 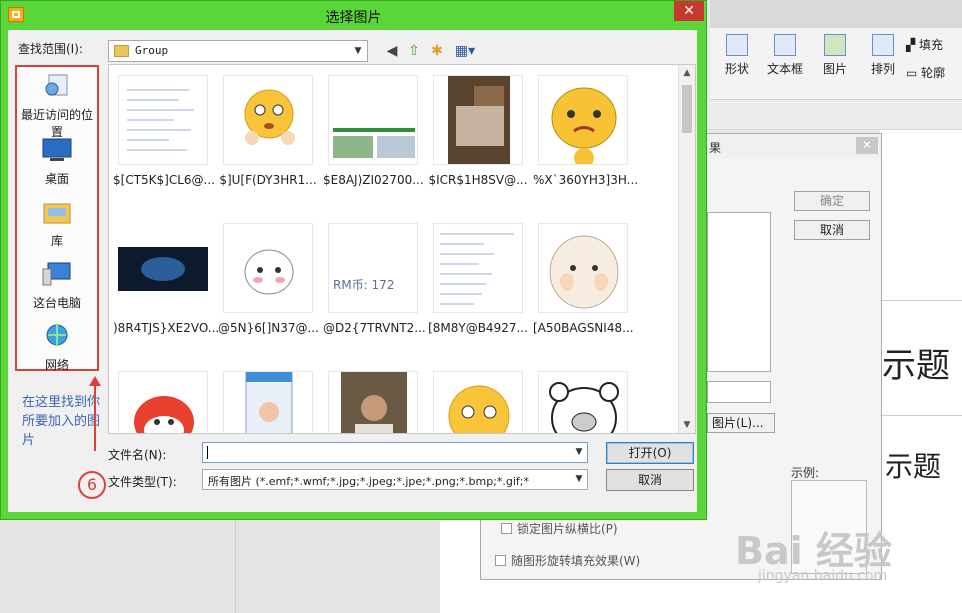 I want to click on folder-icon, so click(x=121, y=51).